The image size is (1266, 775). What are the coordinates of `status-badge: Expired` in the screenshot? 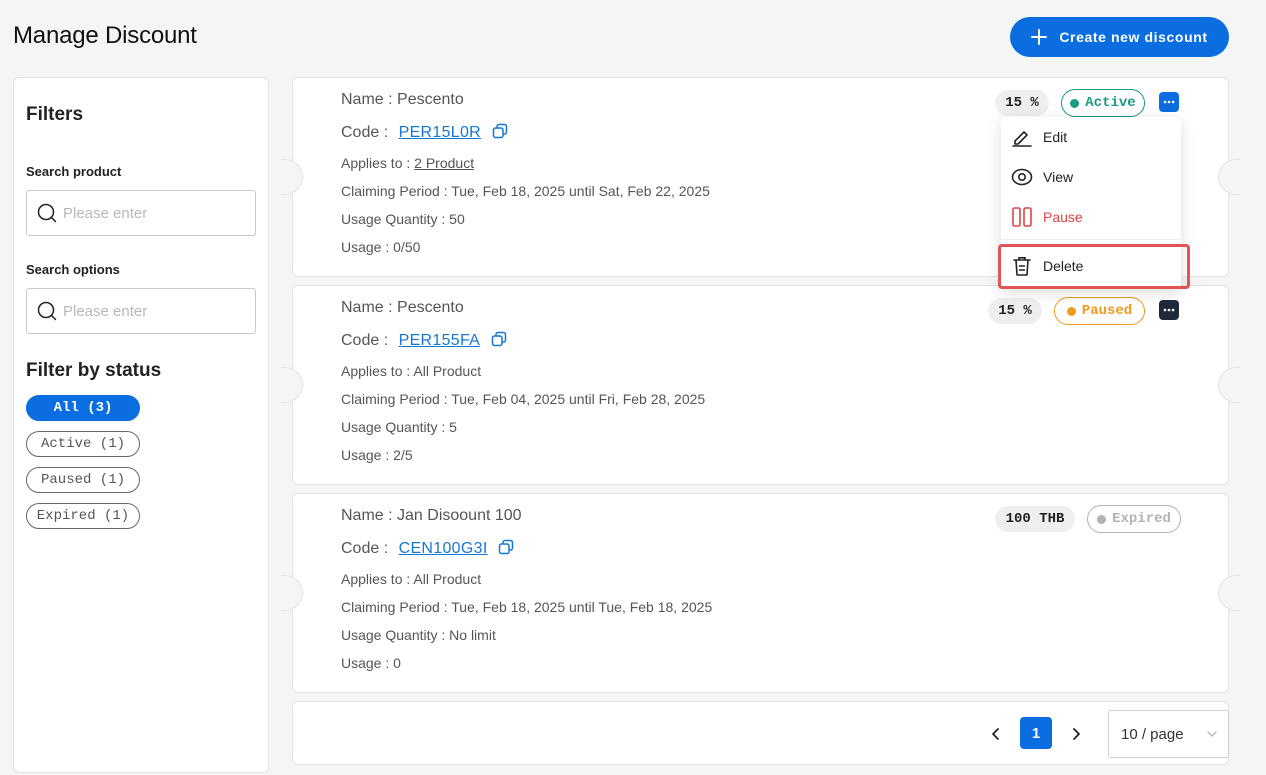 It's located at (1134, 519).